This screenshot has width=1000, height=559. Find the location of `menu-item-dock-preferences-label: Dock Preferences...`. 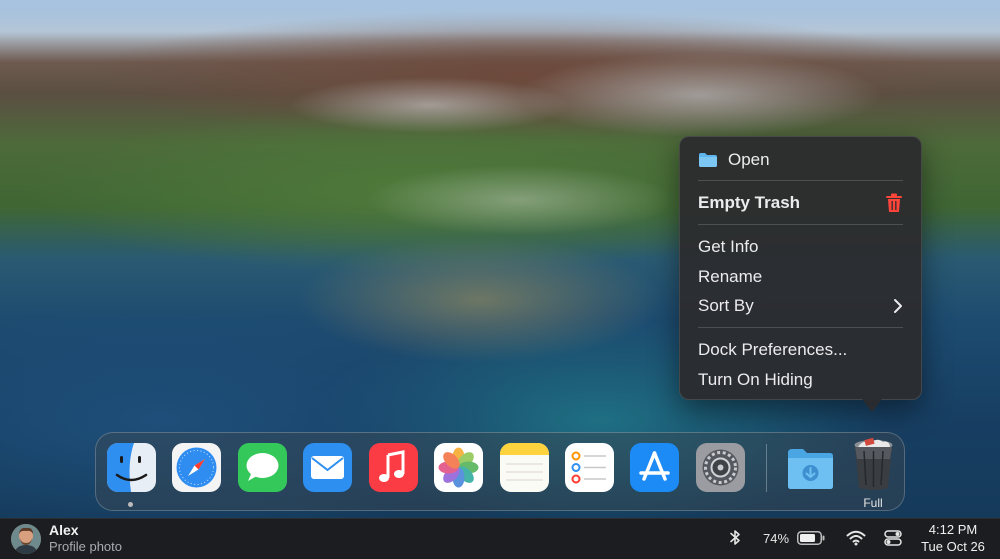

menu-item-dock-preferences-label: Dock Preferences... is located at coordinates (773, 349).